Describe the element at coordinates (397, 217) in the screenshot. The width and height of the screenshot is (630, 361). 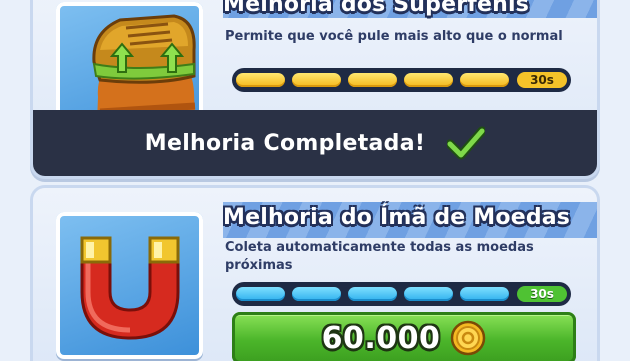
I see `upgrade-title: Melhoria do Ímã de Moedas` at that location.